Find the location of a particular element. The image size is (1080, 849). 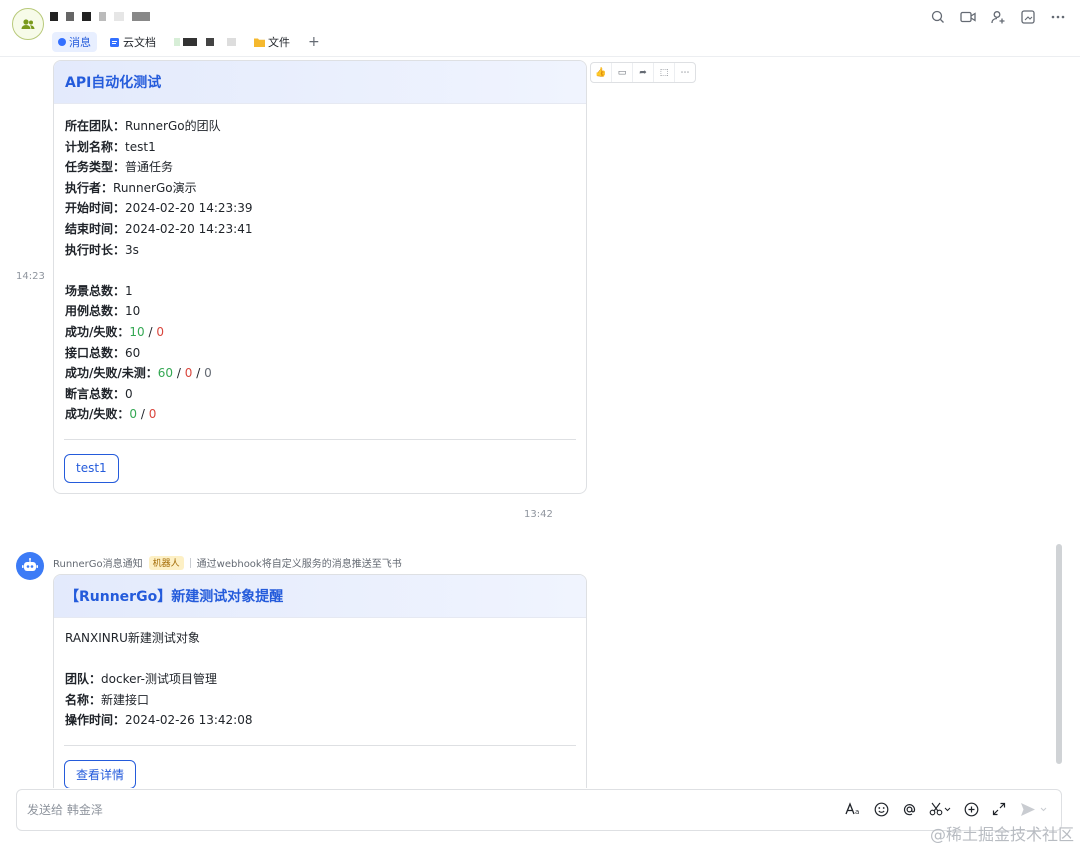

card-title: API自动化测试 is located at coordinates (320, 82).